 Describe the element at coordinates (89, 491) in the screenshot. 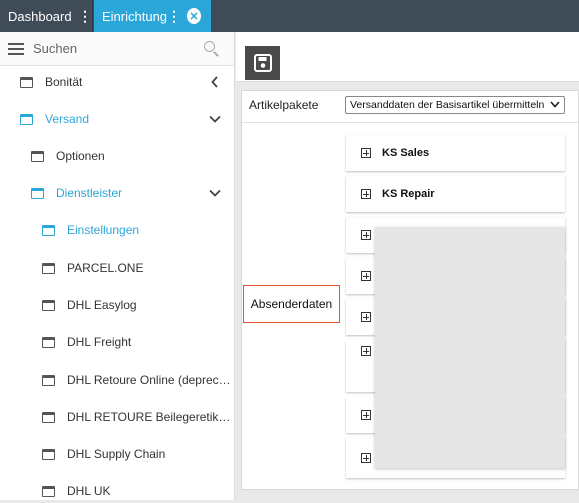

I see `sidebar-item-label: DHL UK` at that location.